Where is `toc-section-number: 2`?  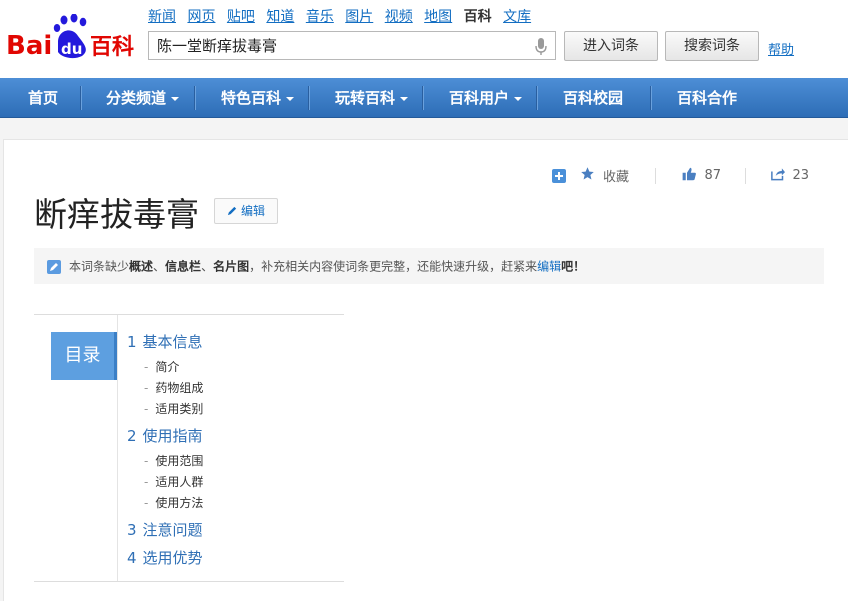 toc-section-number: 2 is located at coordinates (132, 436).